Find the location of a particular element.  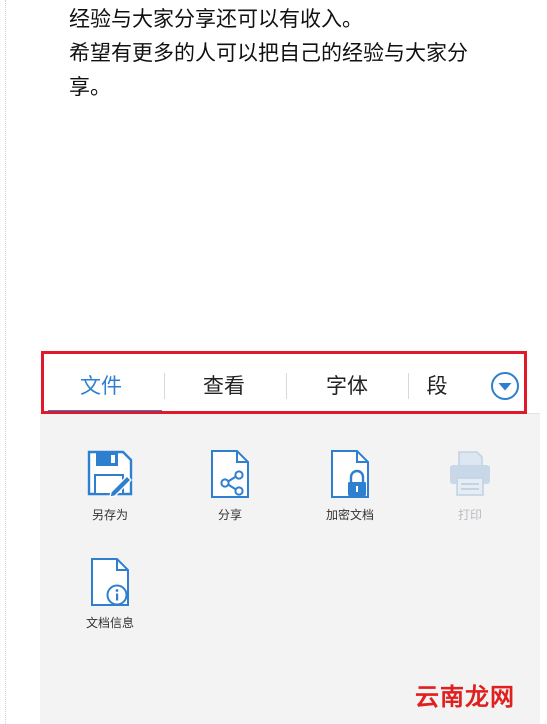

tab-file-label: 文件 is located at coordinates (101, 386).